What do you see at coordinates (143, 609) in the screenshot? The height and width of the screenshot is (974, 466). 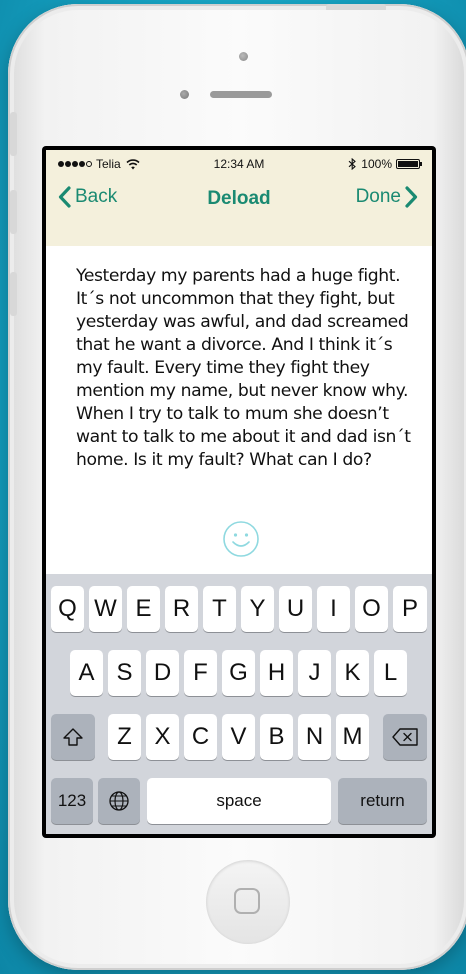 I see `key-e: E` at bounding box center [143, 609].